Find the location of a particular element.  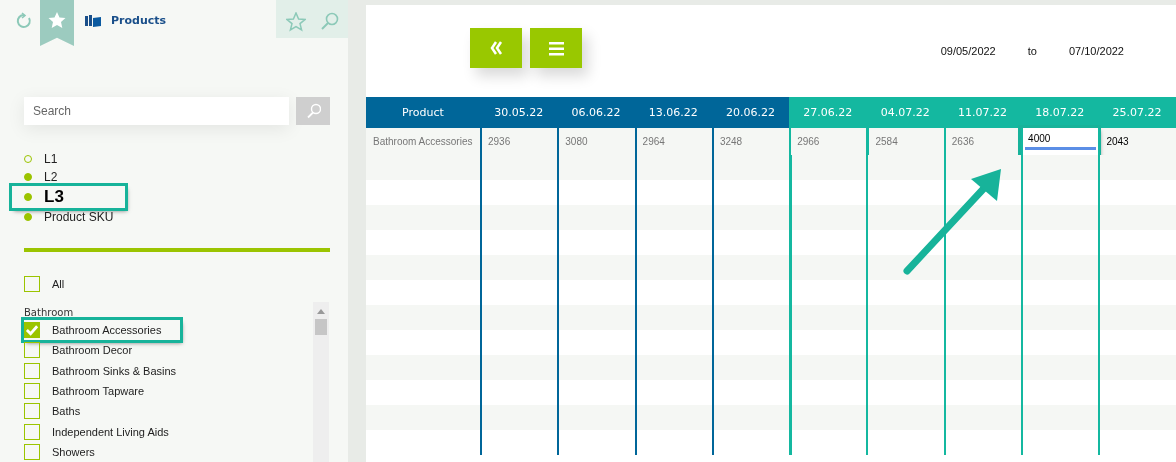

date-from: 09/05/2022 is located at coordinates (968, 51).